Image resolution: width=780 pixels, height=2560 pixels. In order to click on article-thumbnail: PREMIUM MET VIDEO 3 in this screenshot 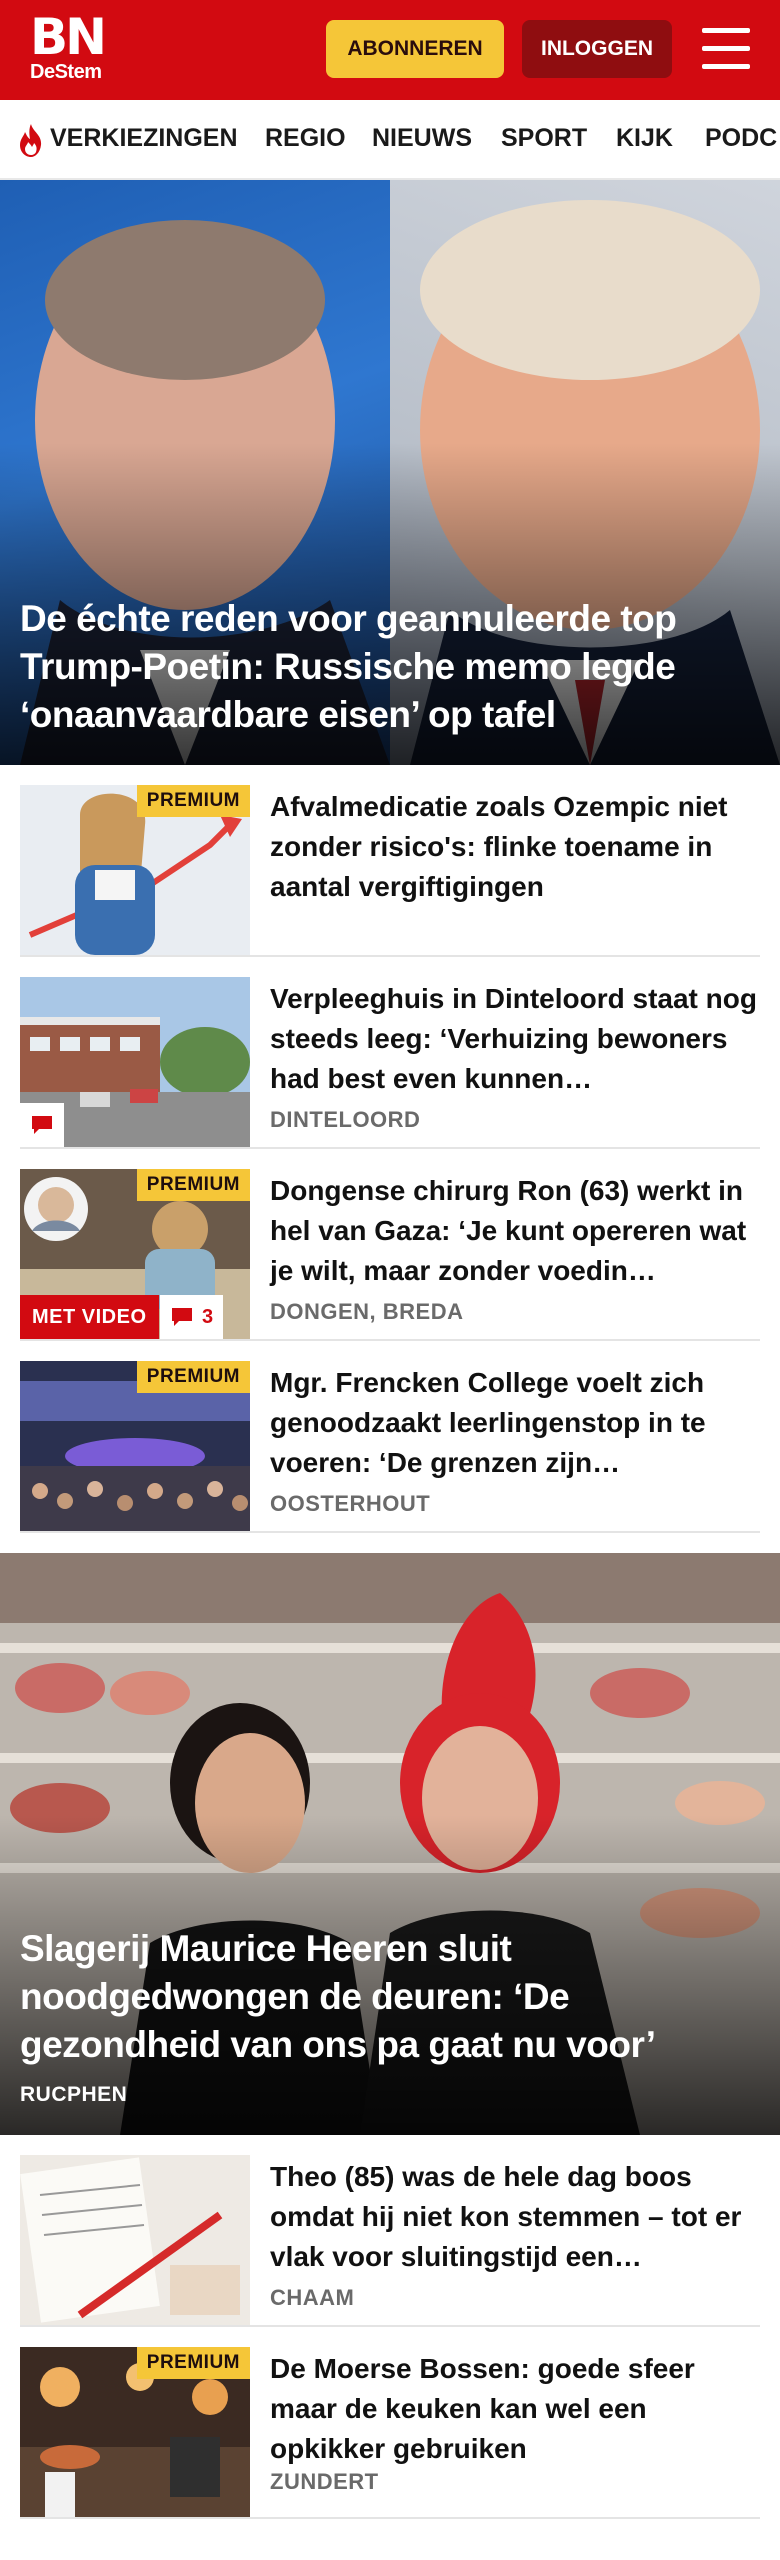, I will do `click(135, 1254)`.